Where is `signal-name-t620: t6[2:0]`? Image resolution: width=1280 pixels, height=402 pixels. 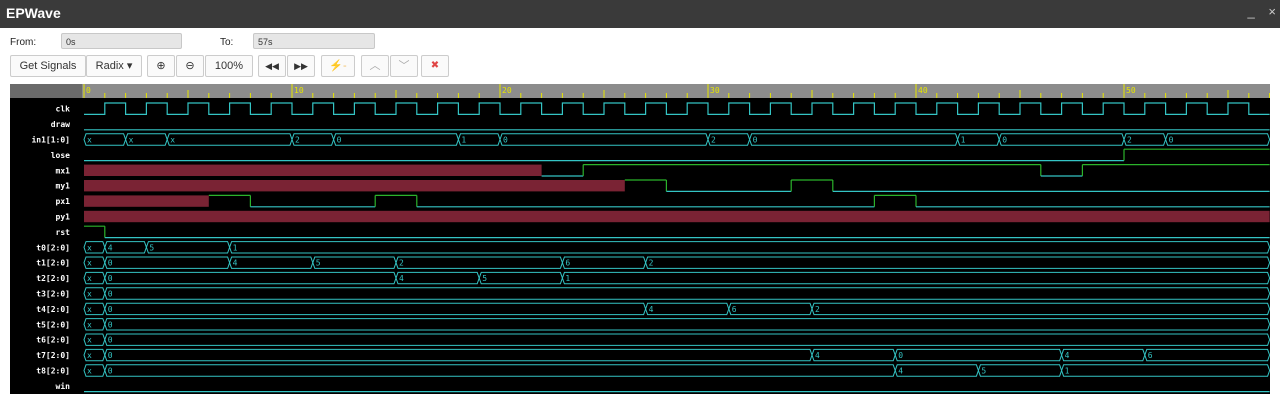 signal-name-t620: t6[2:0] is located at coordinates (53, 340).